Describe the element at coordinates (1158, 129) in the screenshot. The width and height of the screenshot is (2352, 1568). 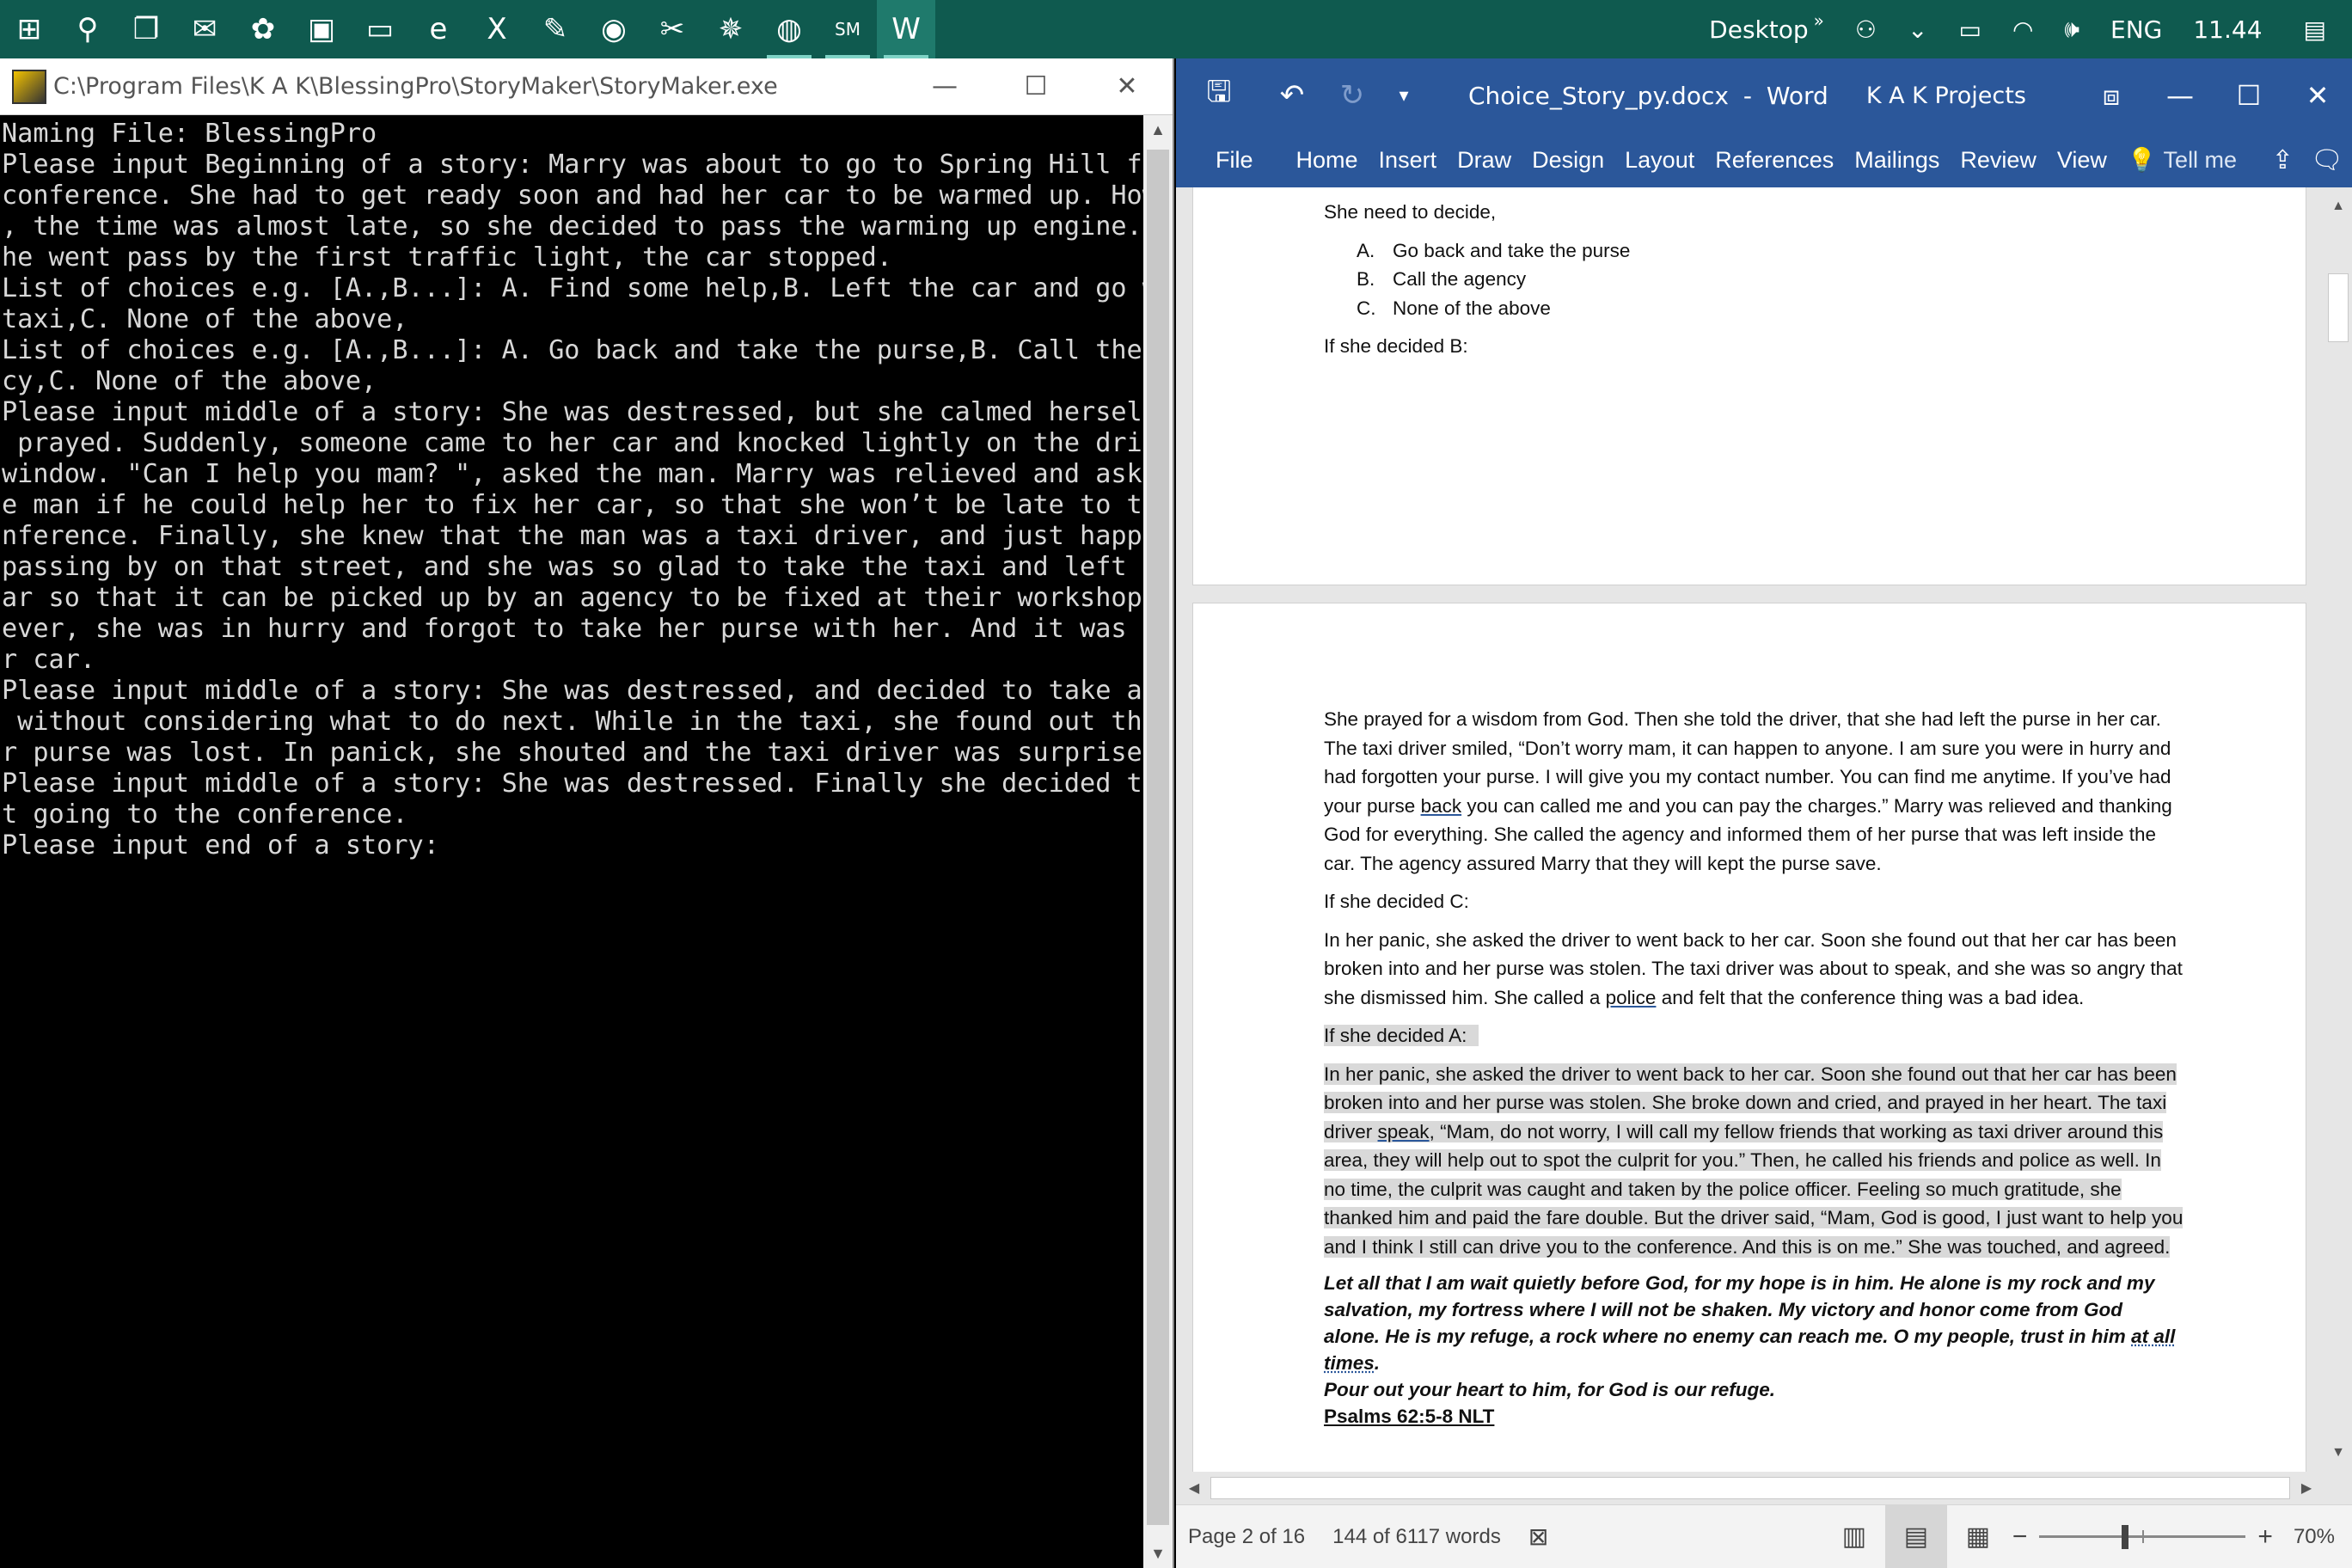
I see `scroll-up-icon: ▲` at that location.